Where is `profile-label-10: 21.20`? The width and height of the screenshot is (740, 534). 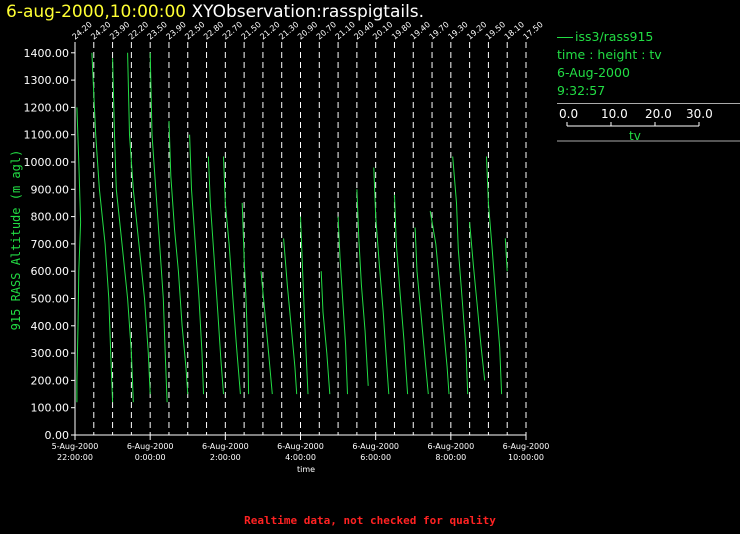
profile-label-10: 21.20 is located at coordinates (269, 31).